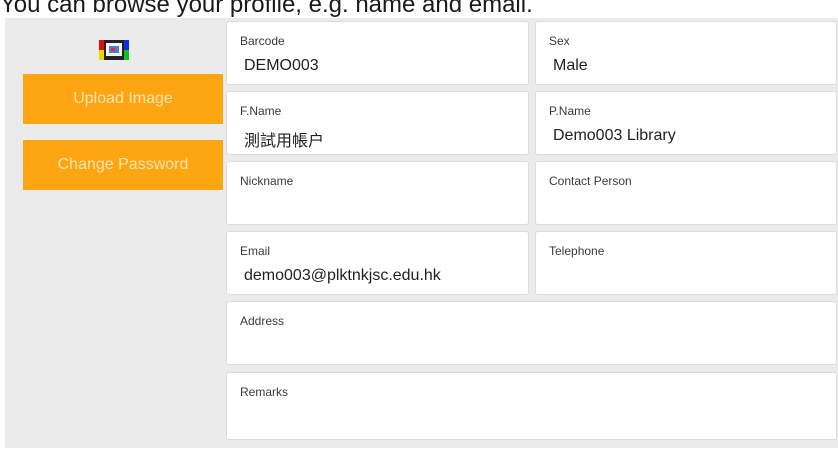 This screenshot has width=838, height=453. What do you see at coordinates (570, 111) in the screenshot?
I see `pname-label: P.Name` at bounding box center [570, 111].